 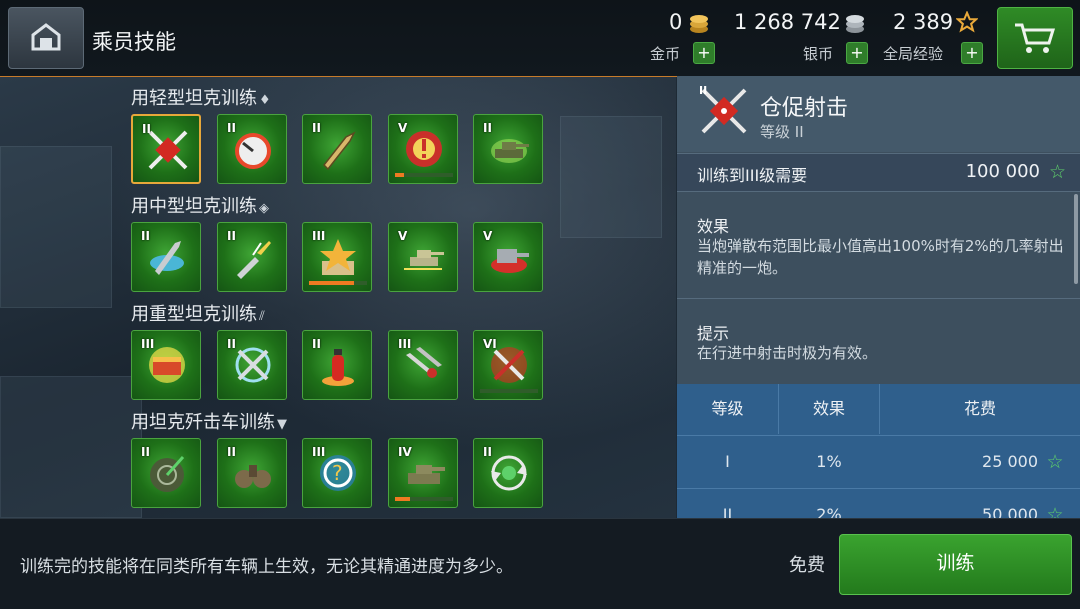 I want to click on level-table: 等级 效果 花费 I 1% 25 000 ☆ II 2% 50 000 ☆, so click(x=878, y=451).